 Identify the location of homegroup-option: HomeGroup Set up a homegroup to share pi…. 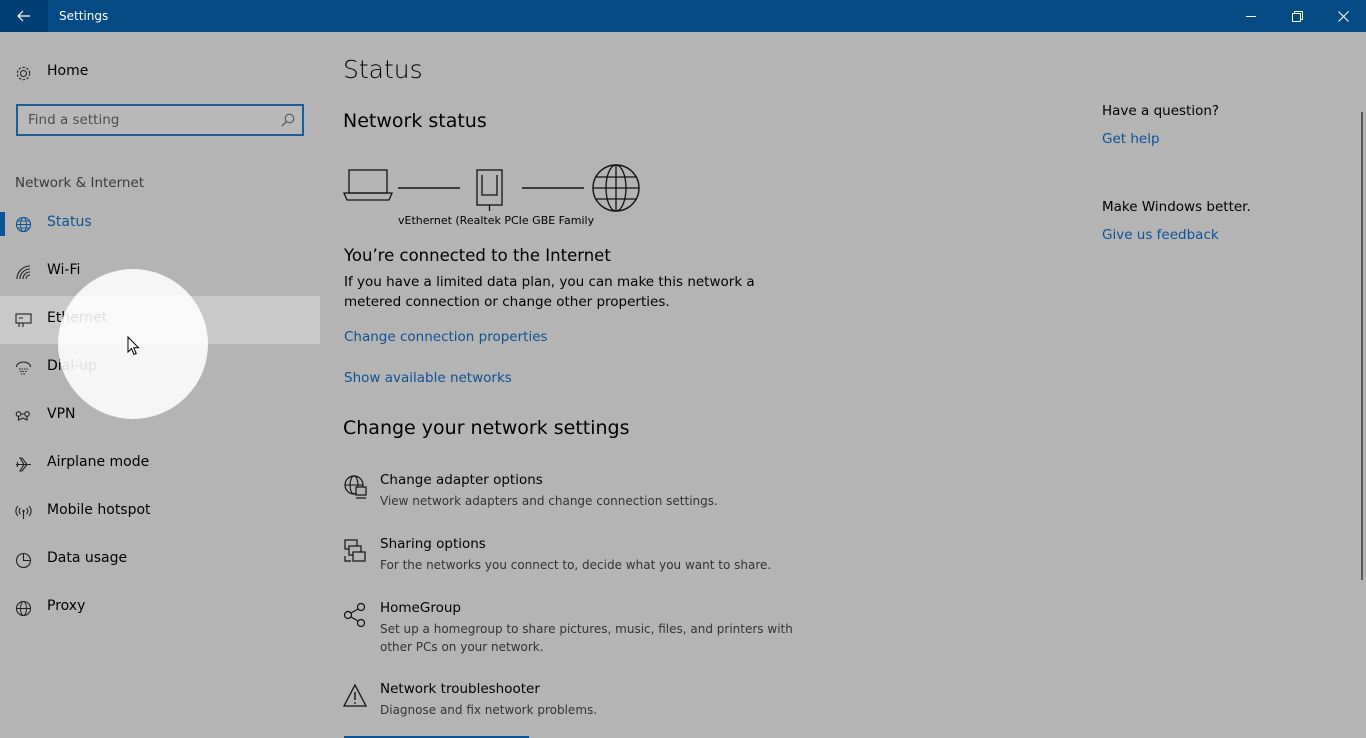
(573, 628).